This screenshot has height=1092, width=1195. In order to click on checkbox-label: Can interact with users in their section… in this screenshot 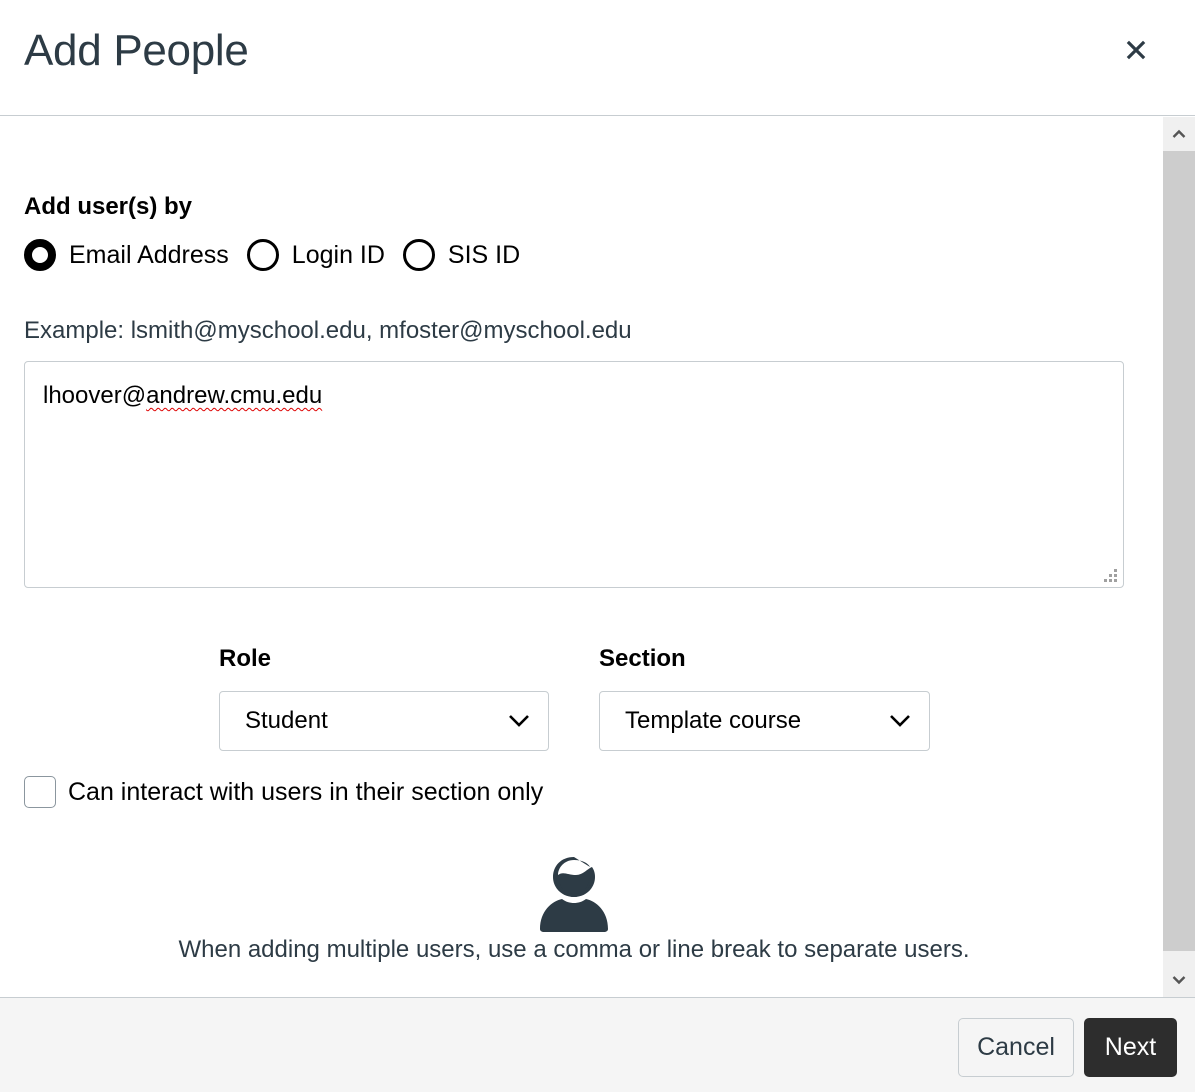, I will do `click(306, 791)`.